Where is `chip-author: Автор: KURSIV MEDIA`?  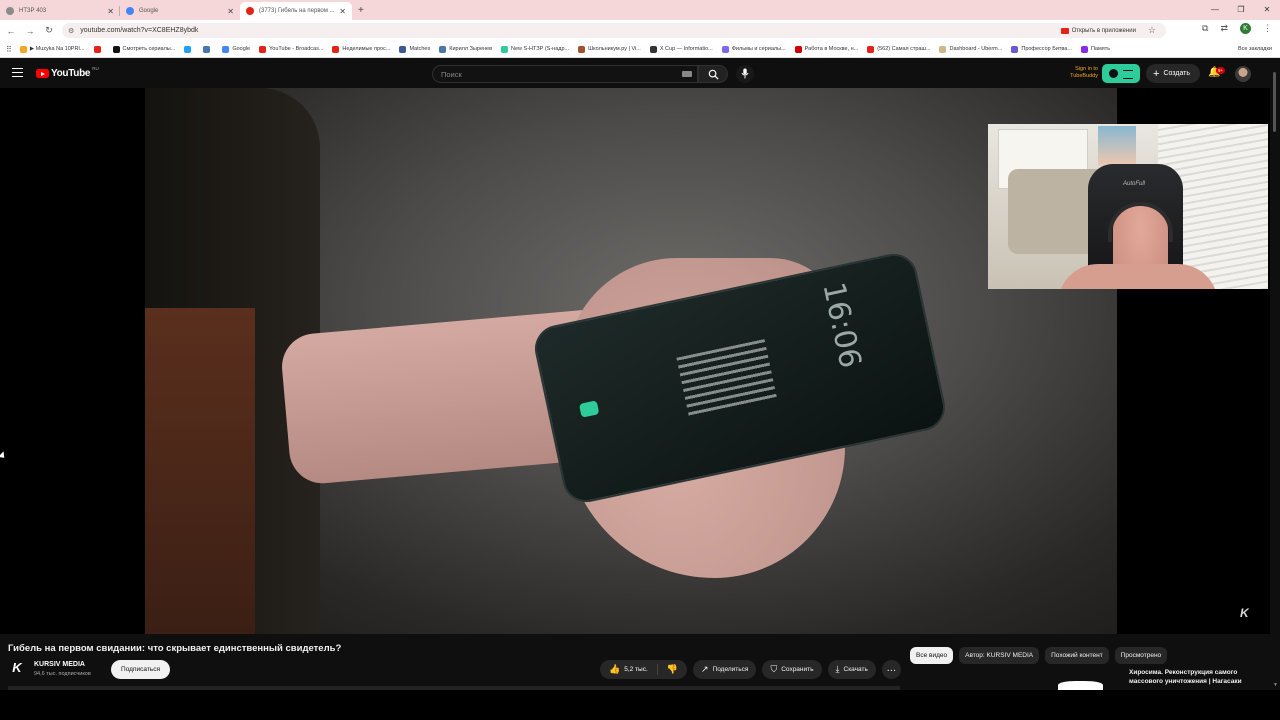
chip-author: Автор: KURSIV MEDIA is located at coordinates (999, 655).